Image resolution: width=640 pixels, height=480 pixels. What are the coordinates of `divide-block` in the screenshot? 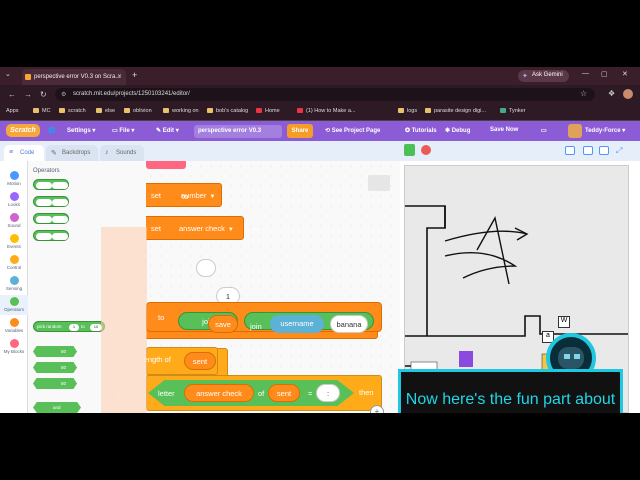 It's located at (51, 235).